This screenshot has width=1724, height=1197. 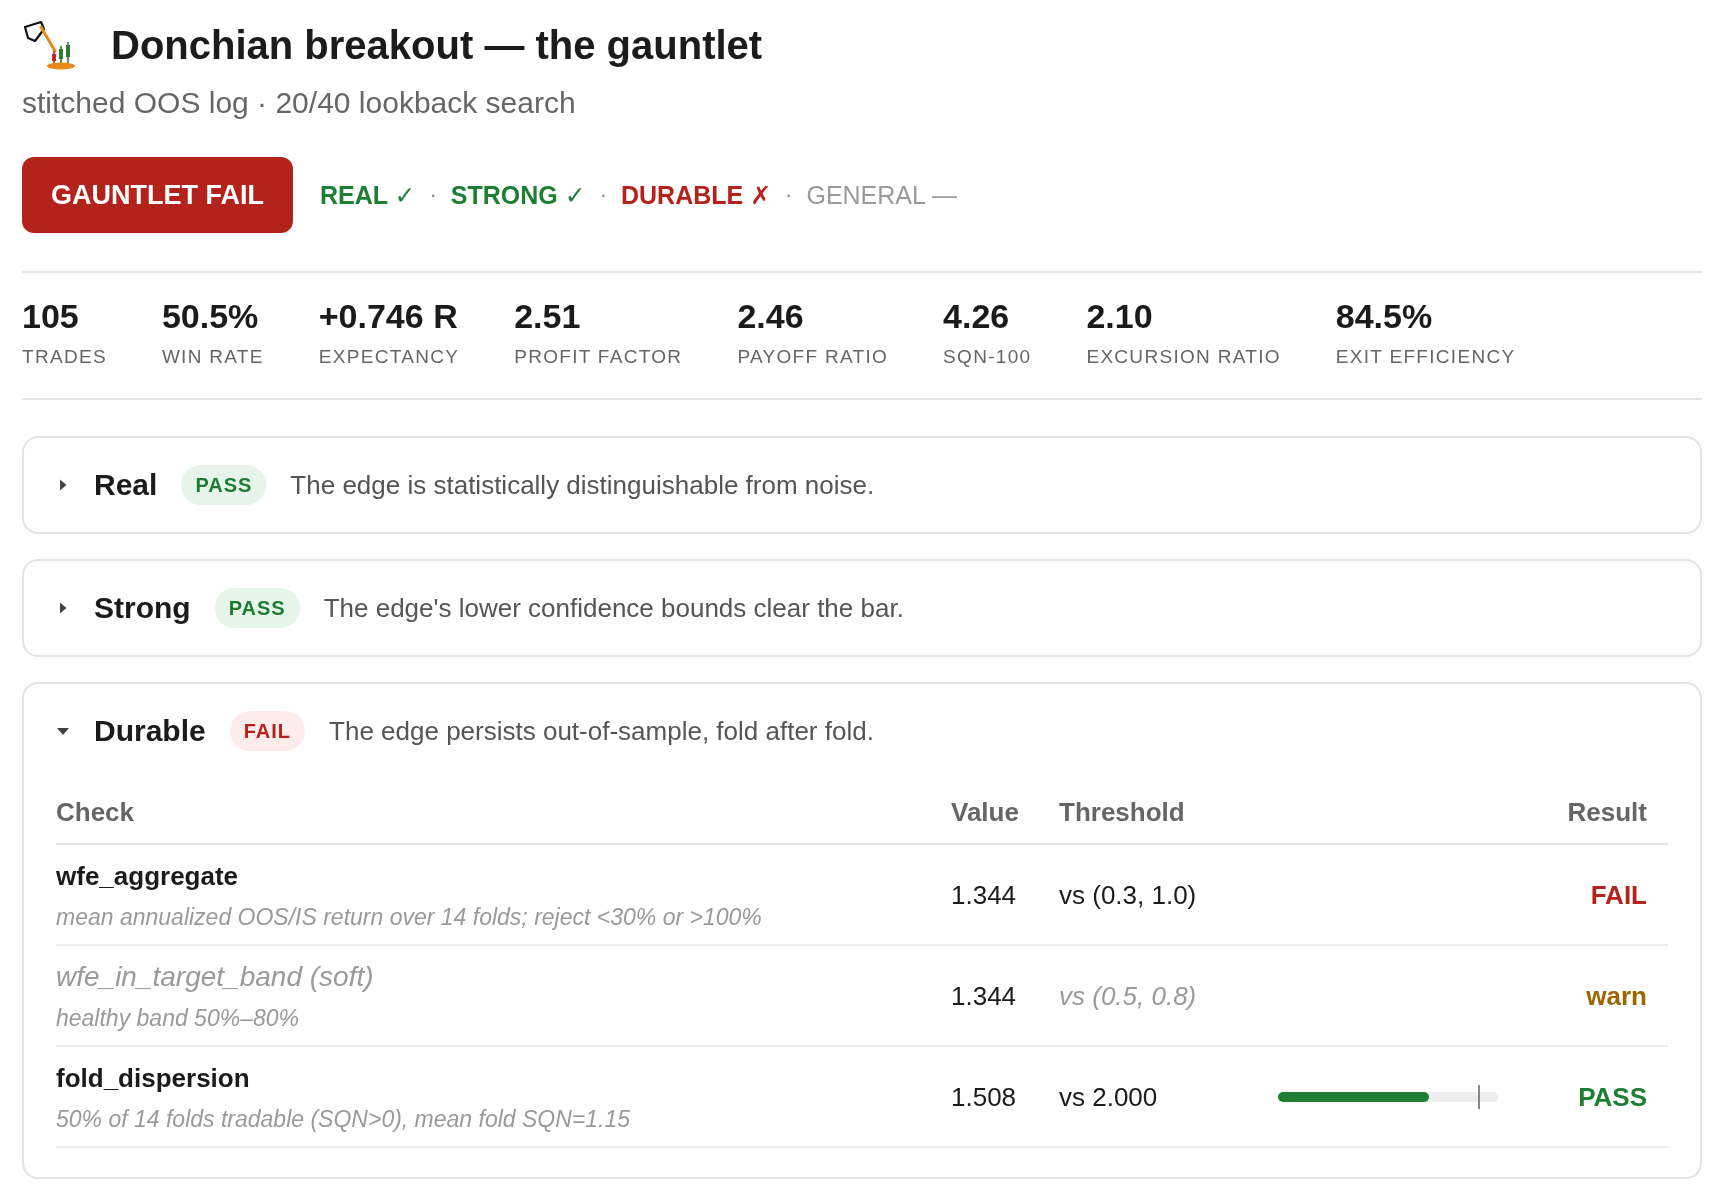 I want to click on check-note: 50% of 14 folds tradable (SQN>0), mean fold SQN=1.15, so click(x=344, y=1119).